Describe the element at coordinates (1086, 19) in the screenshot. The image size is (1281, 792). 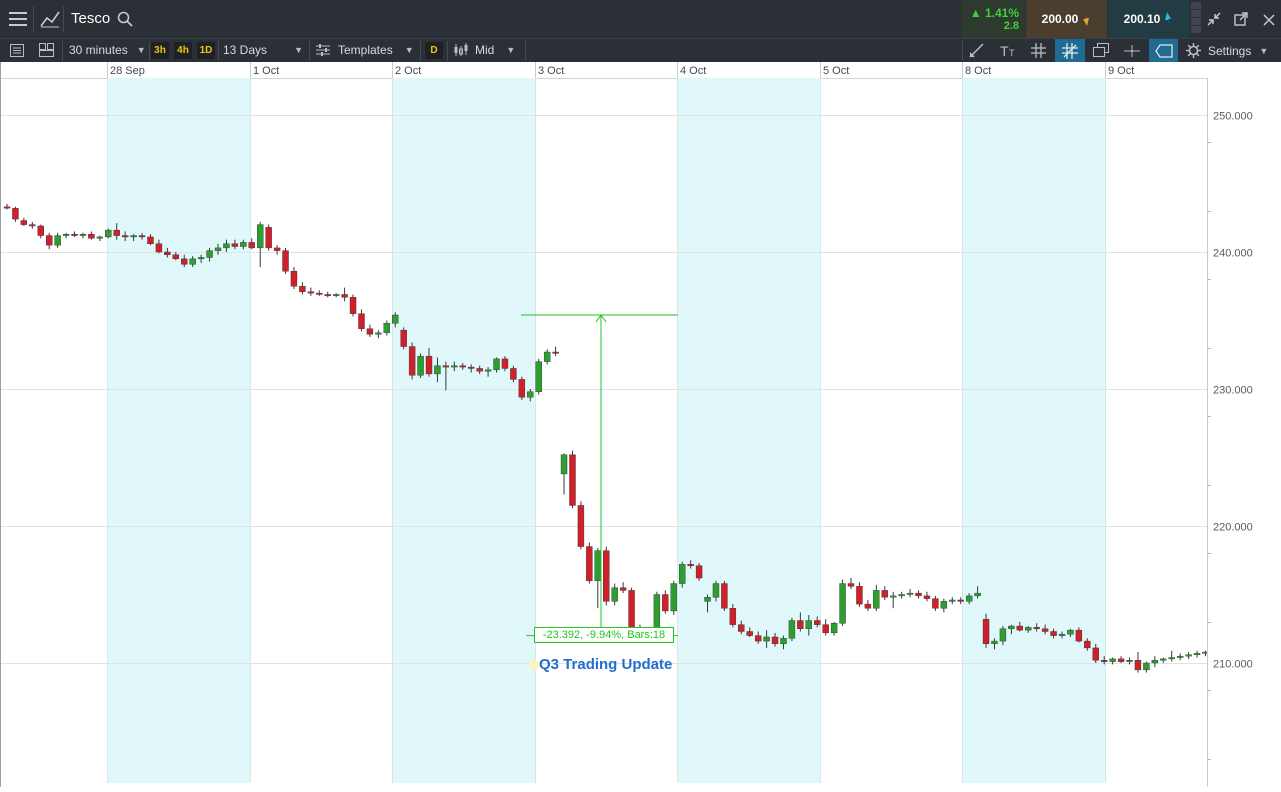
I see `arrow-down-icon` at that location.